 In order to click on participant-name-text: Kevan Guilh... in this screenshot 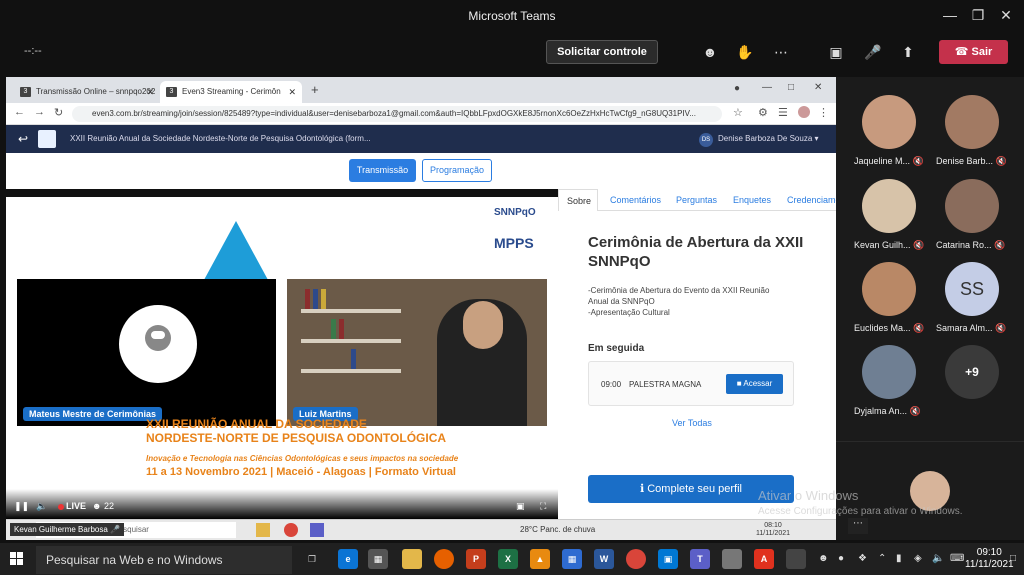, I will do `click(882, 245)`.